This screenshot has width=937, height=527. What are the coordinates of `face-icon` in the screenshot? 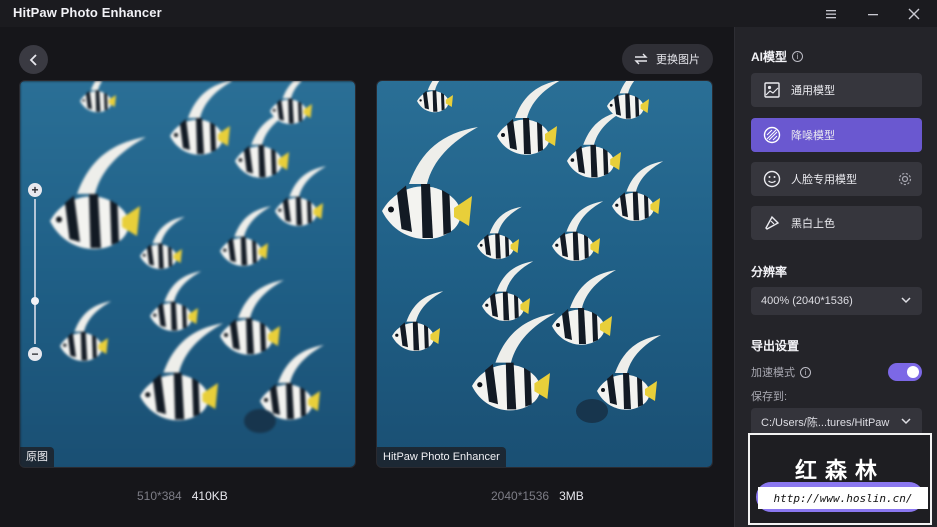 It's located at (772, 179).